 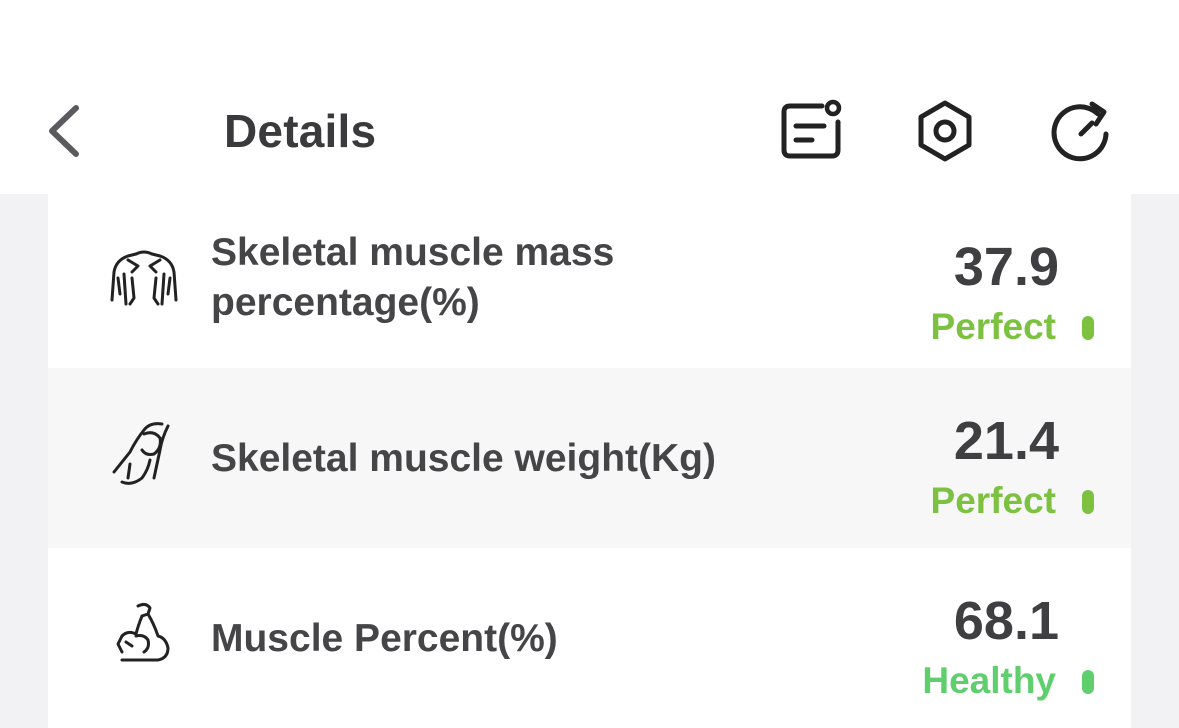 I want to click on refresh-icon, so click(x=1080, y=131).